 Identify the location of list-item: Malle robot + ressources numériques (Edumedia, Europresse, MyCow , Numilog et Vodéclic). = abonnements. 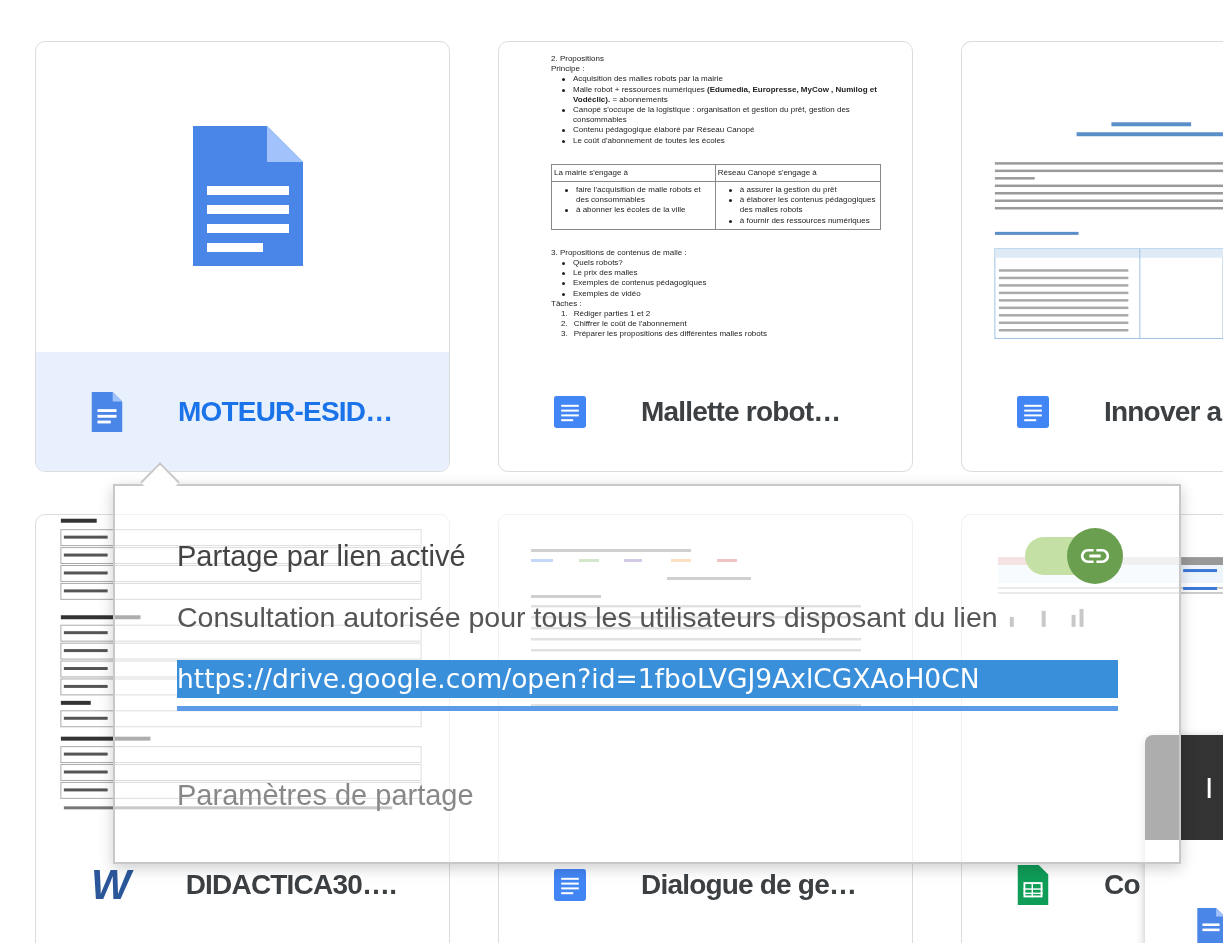
(716, 94).